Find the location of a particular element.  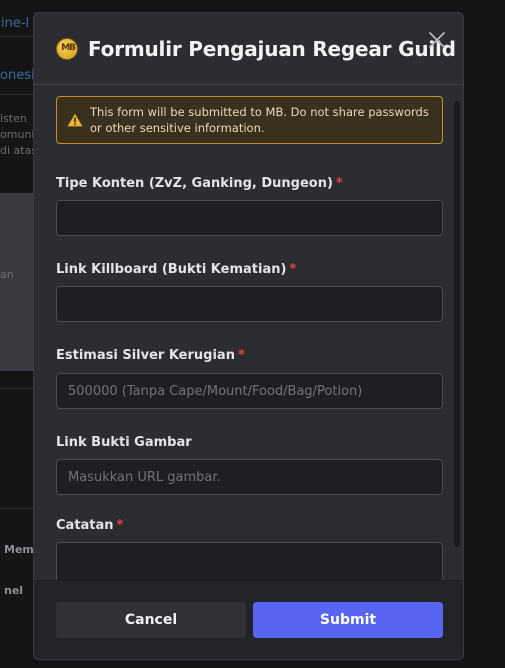

close-button is located at coordinates (437, 40).